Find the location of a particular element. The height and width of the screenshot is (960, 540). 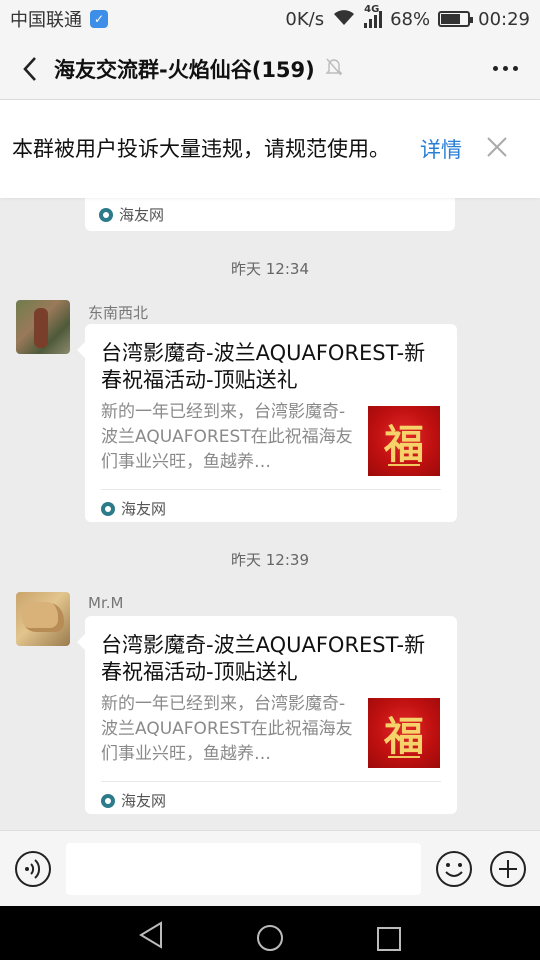

carrier-label: 中国联通 is located at coordinates (46, 20).